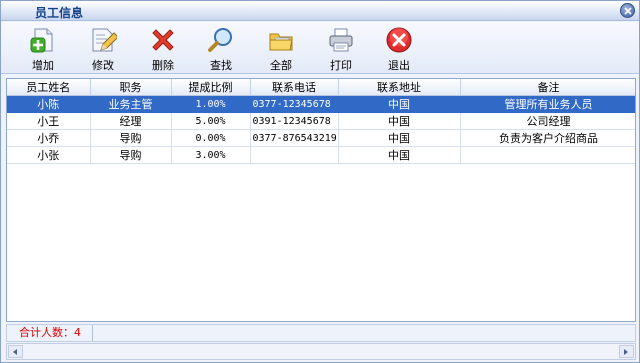 Image resolution: width=640 pixels, height=363 pixels. What do you see at coordinates (43, 65) in the screenshot?
I see `add-button-label: 增加` at bounding box center [43, 65].